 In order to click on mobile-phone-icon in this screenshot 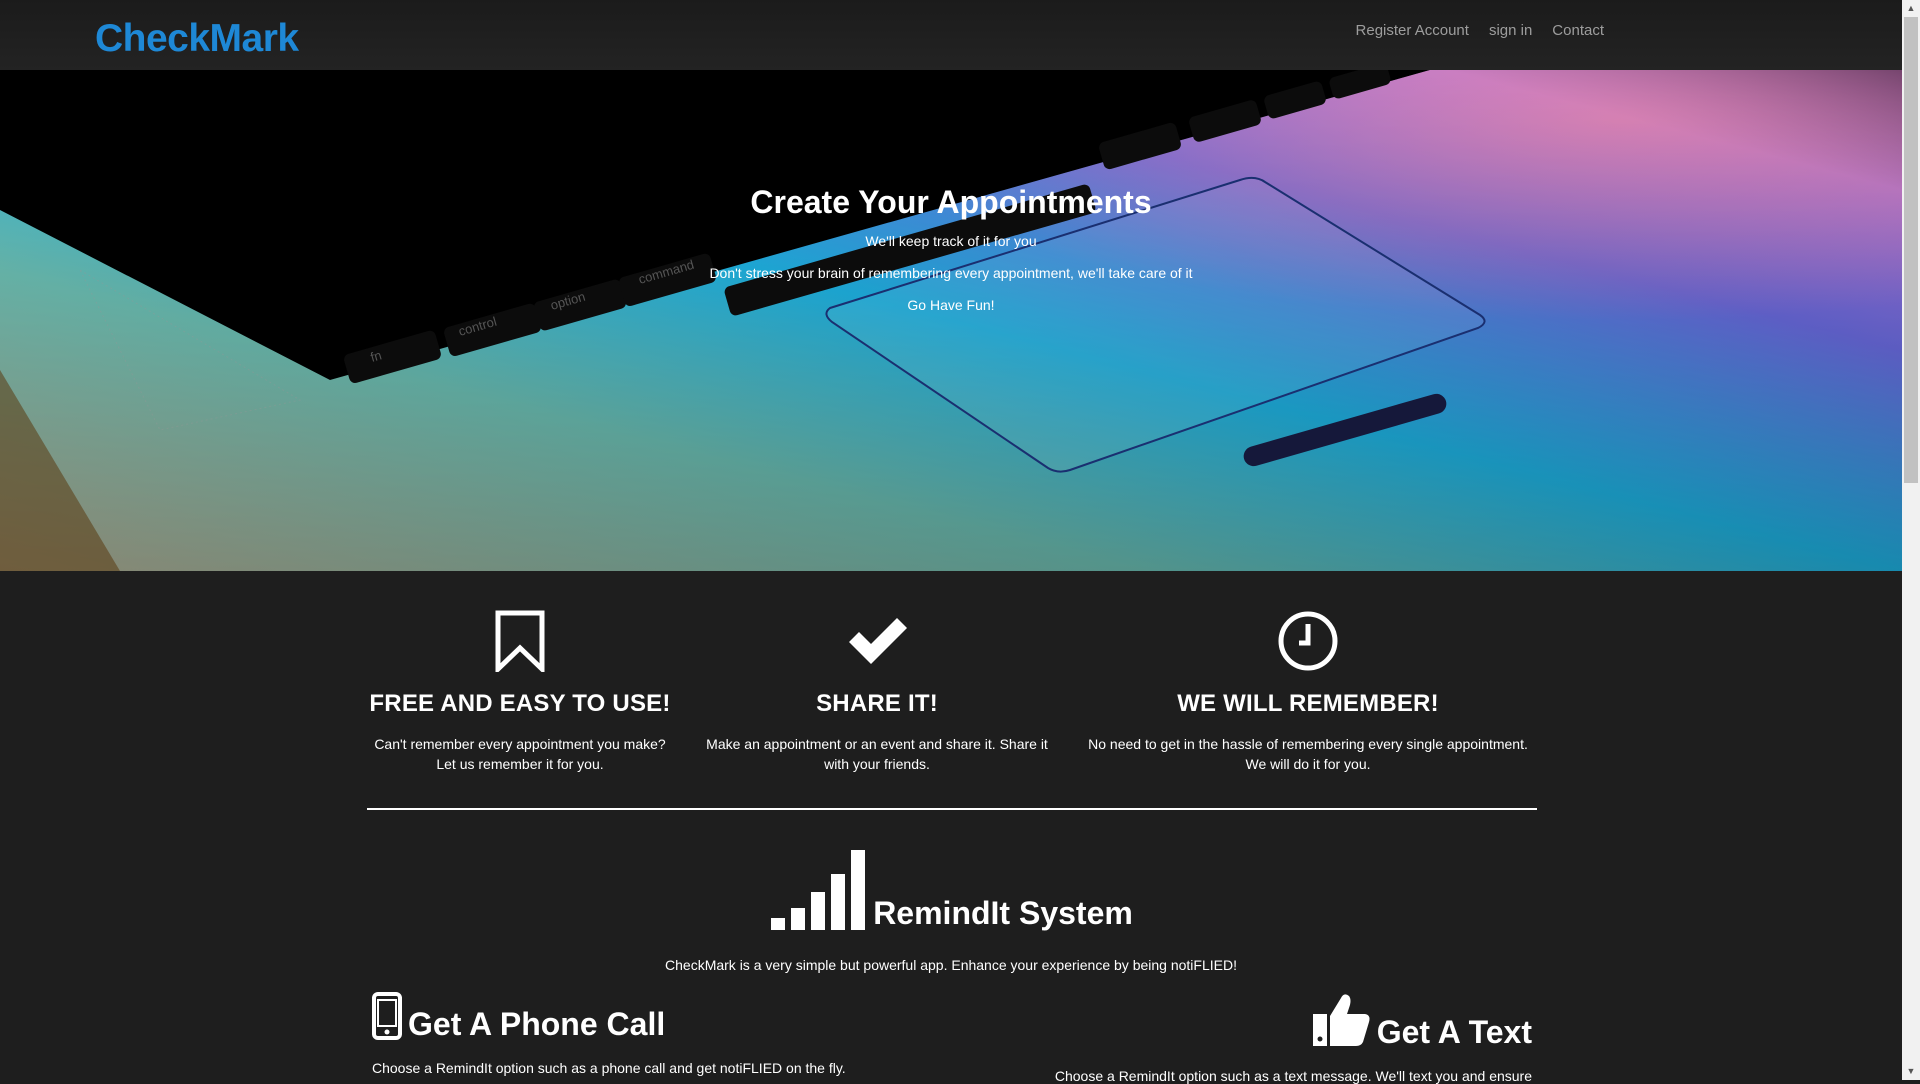, I will do `click(387, 1016)`.